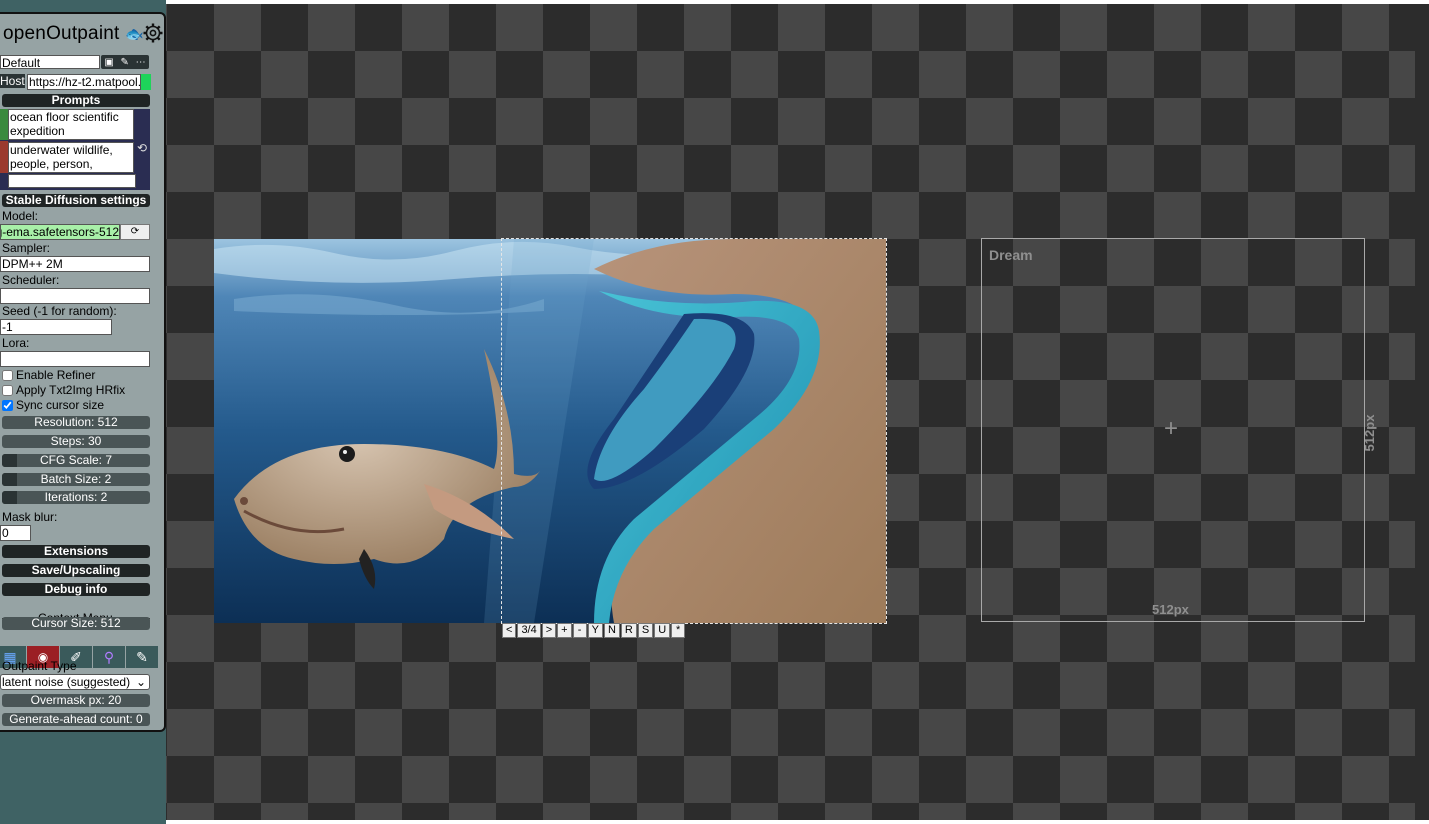  What do you see at coordinates (56, 375) in the screenshot?
I see `enable-refiner-label: Enable Refiner` at bounding box center [56, 375].